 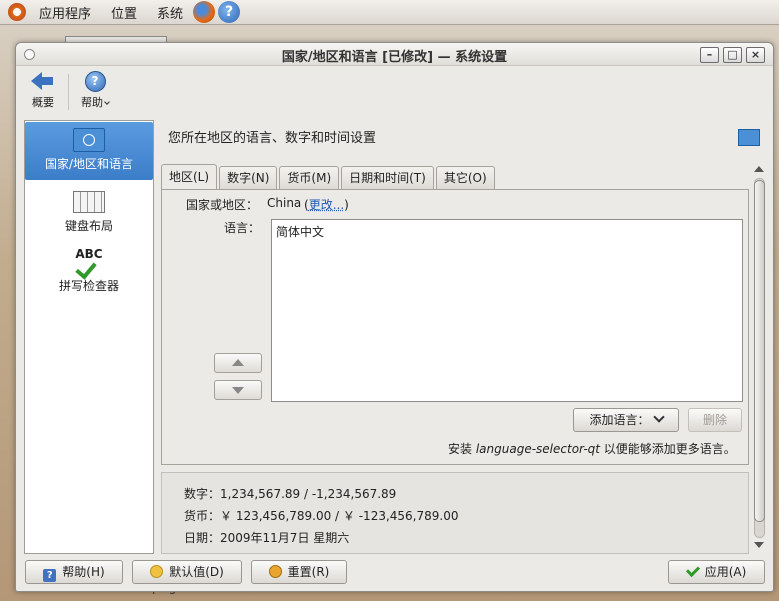 I want to click on checkmark-icon, so click(x=692, y=570).